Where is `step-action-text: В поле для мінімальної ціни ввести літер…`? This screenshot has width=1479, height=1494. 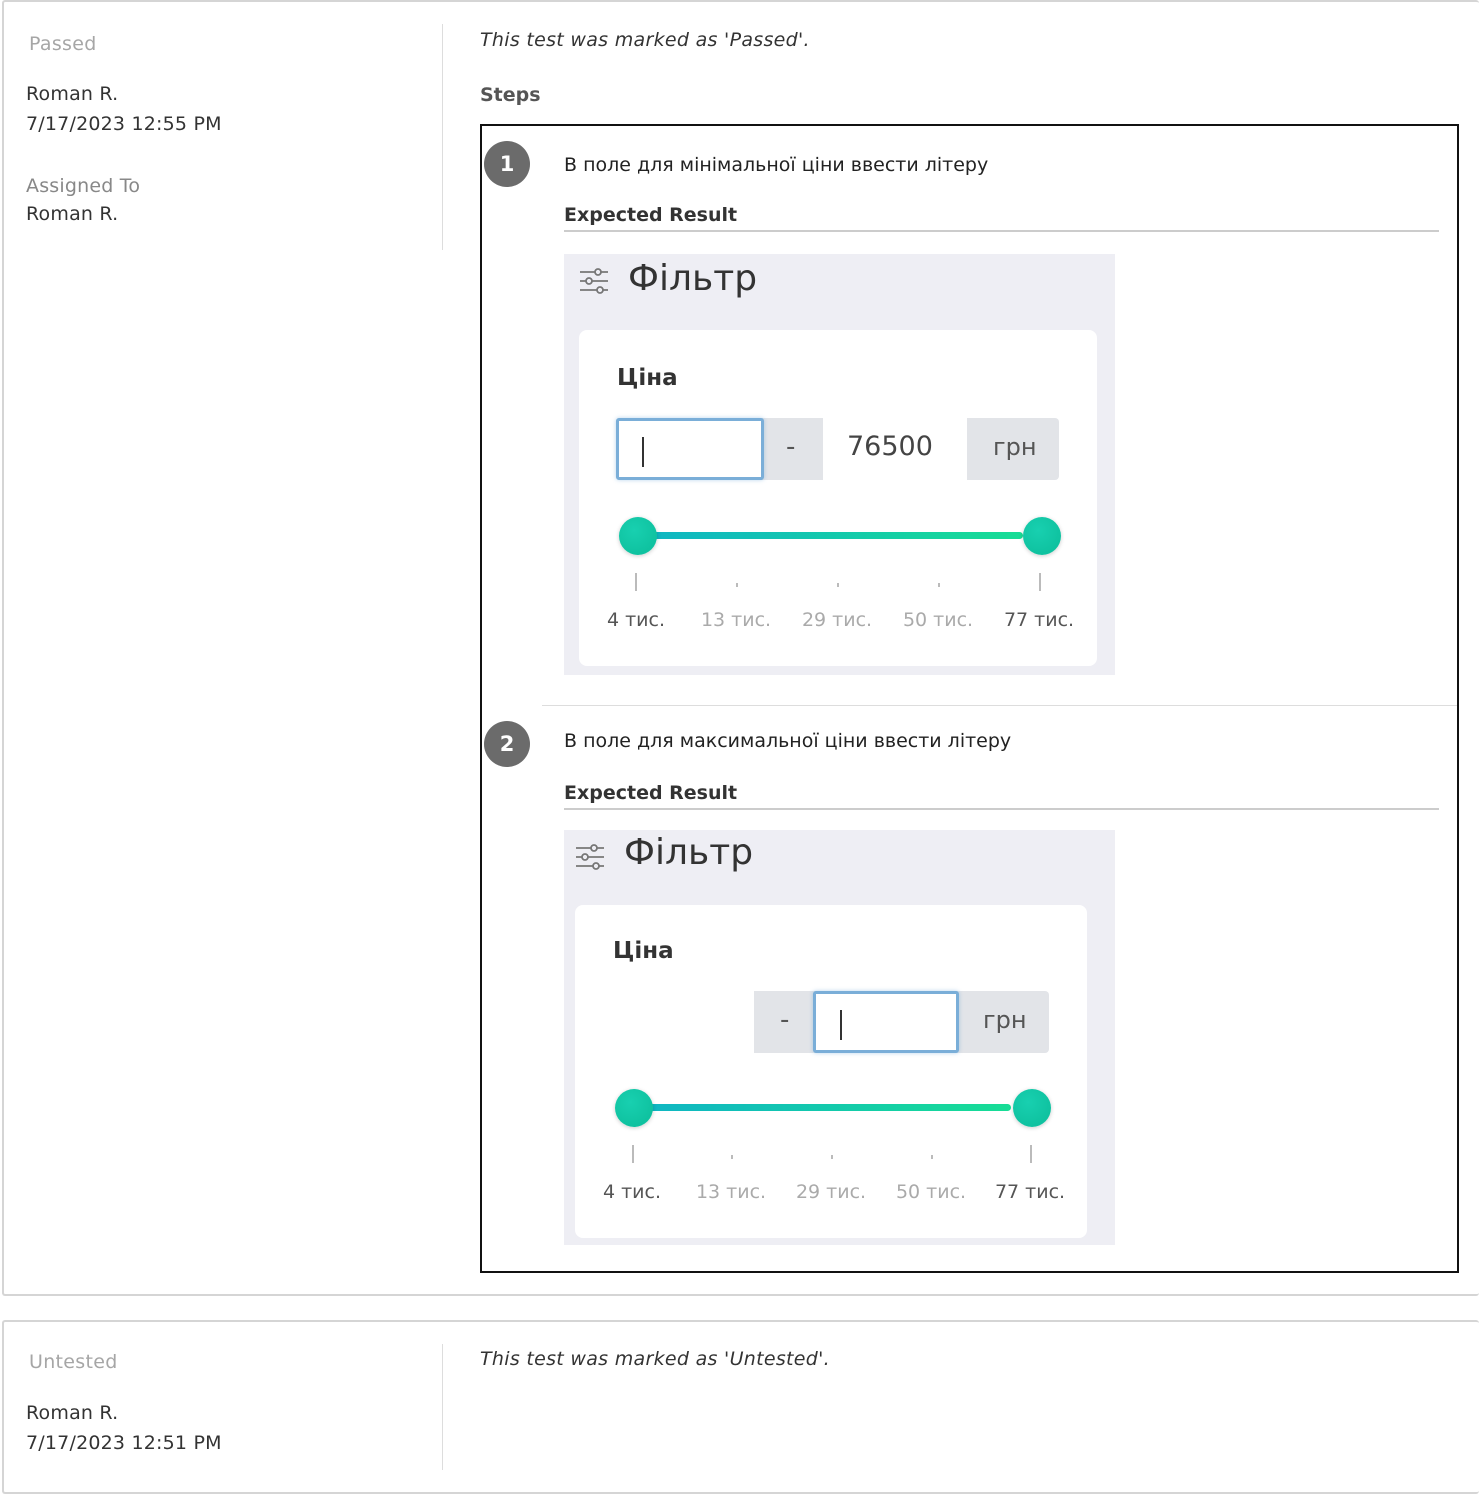 step-action-text: В поле для мінімальної ціни ввести літер… is located at coordinates (776, 165).